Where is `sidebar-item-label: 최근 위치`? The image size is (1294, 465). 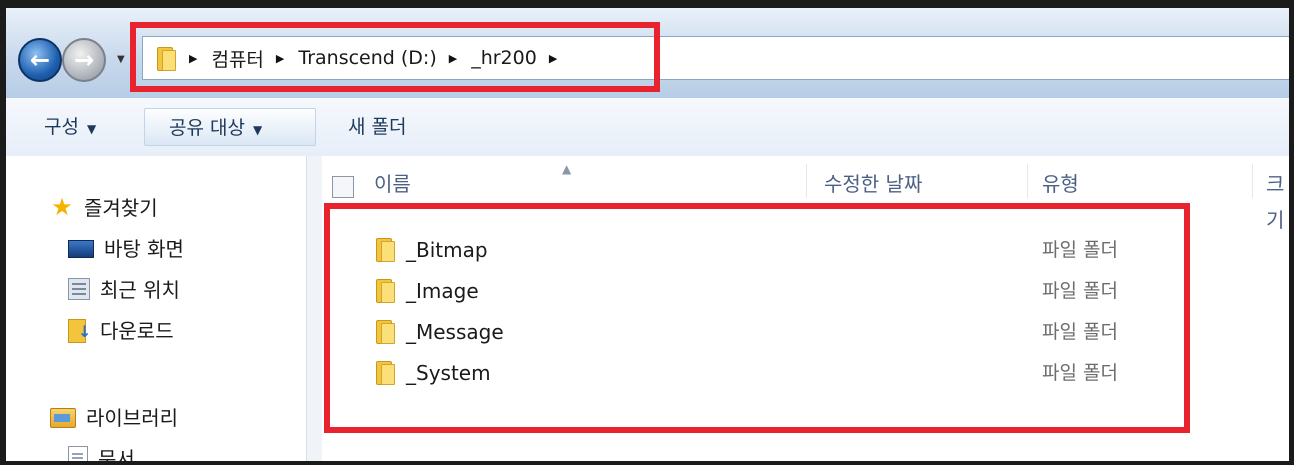 sidebar-item-label: 최근 위치 is located at coordinates (140, 290).